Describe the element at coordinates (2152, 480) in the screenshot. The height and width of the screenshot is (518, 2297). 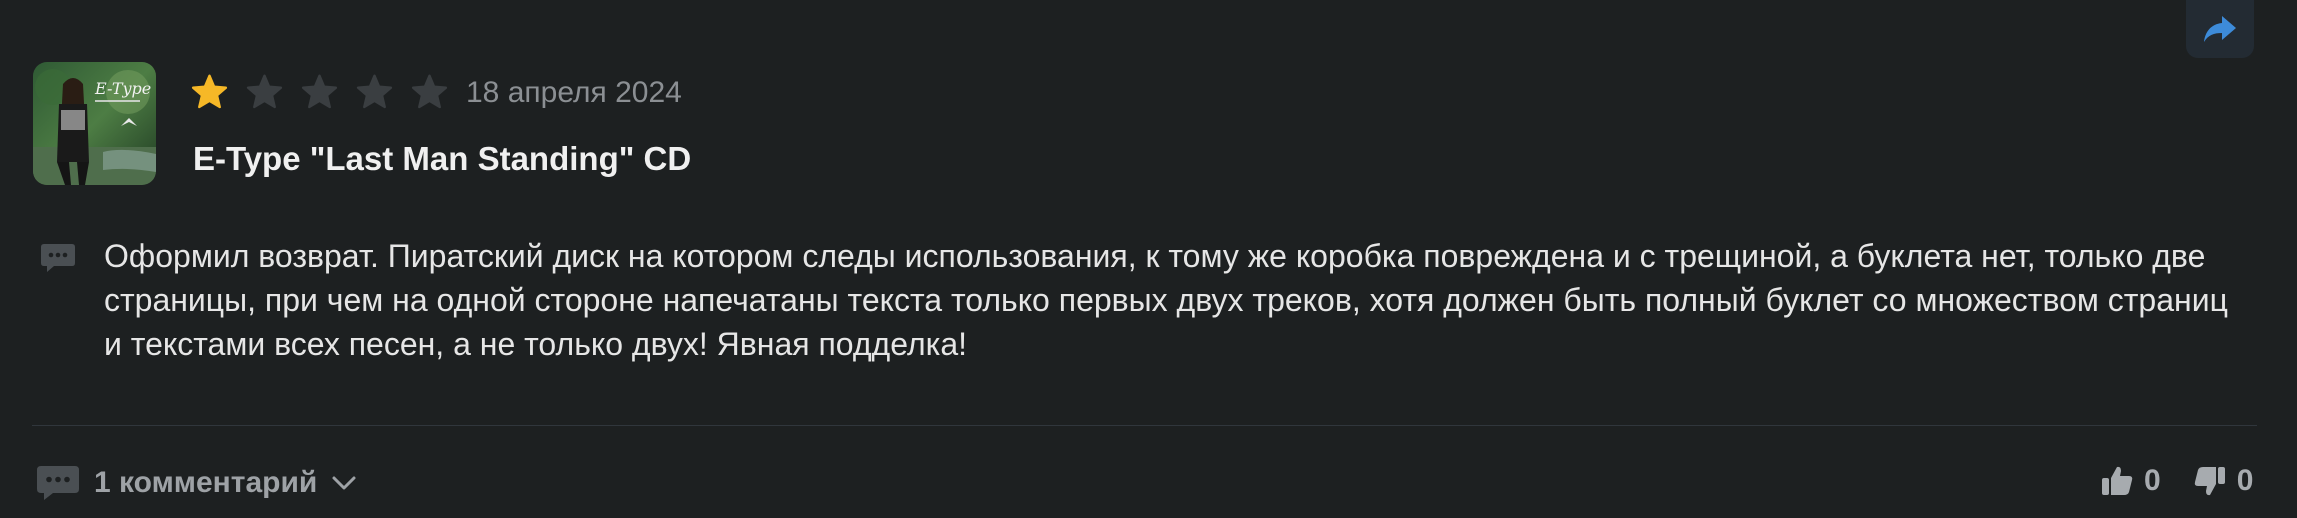
I see `like-count: 0` at that location.